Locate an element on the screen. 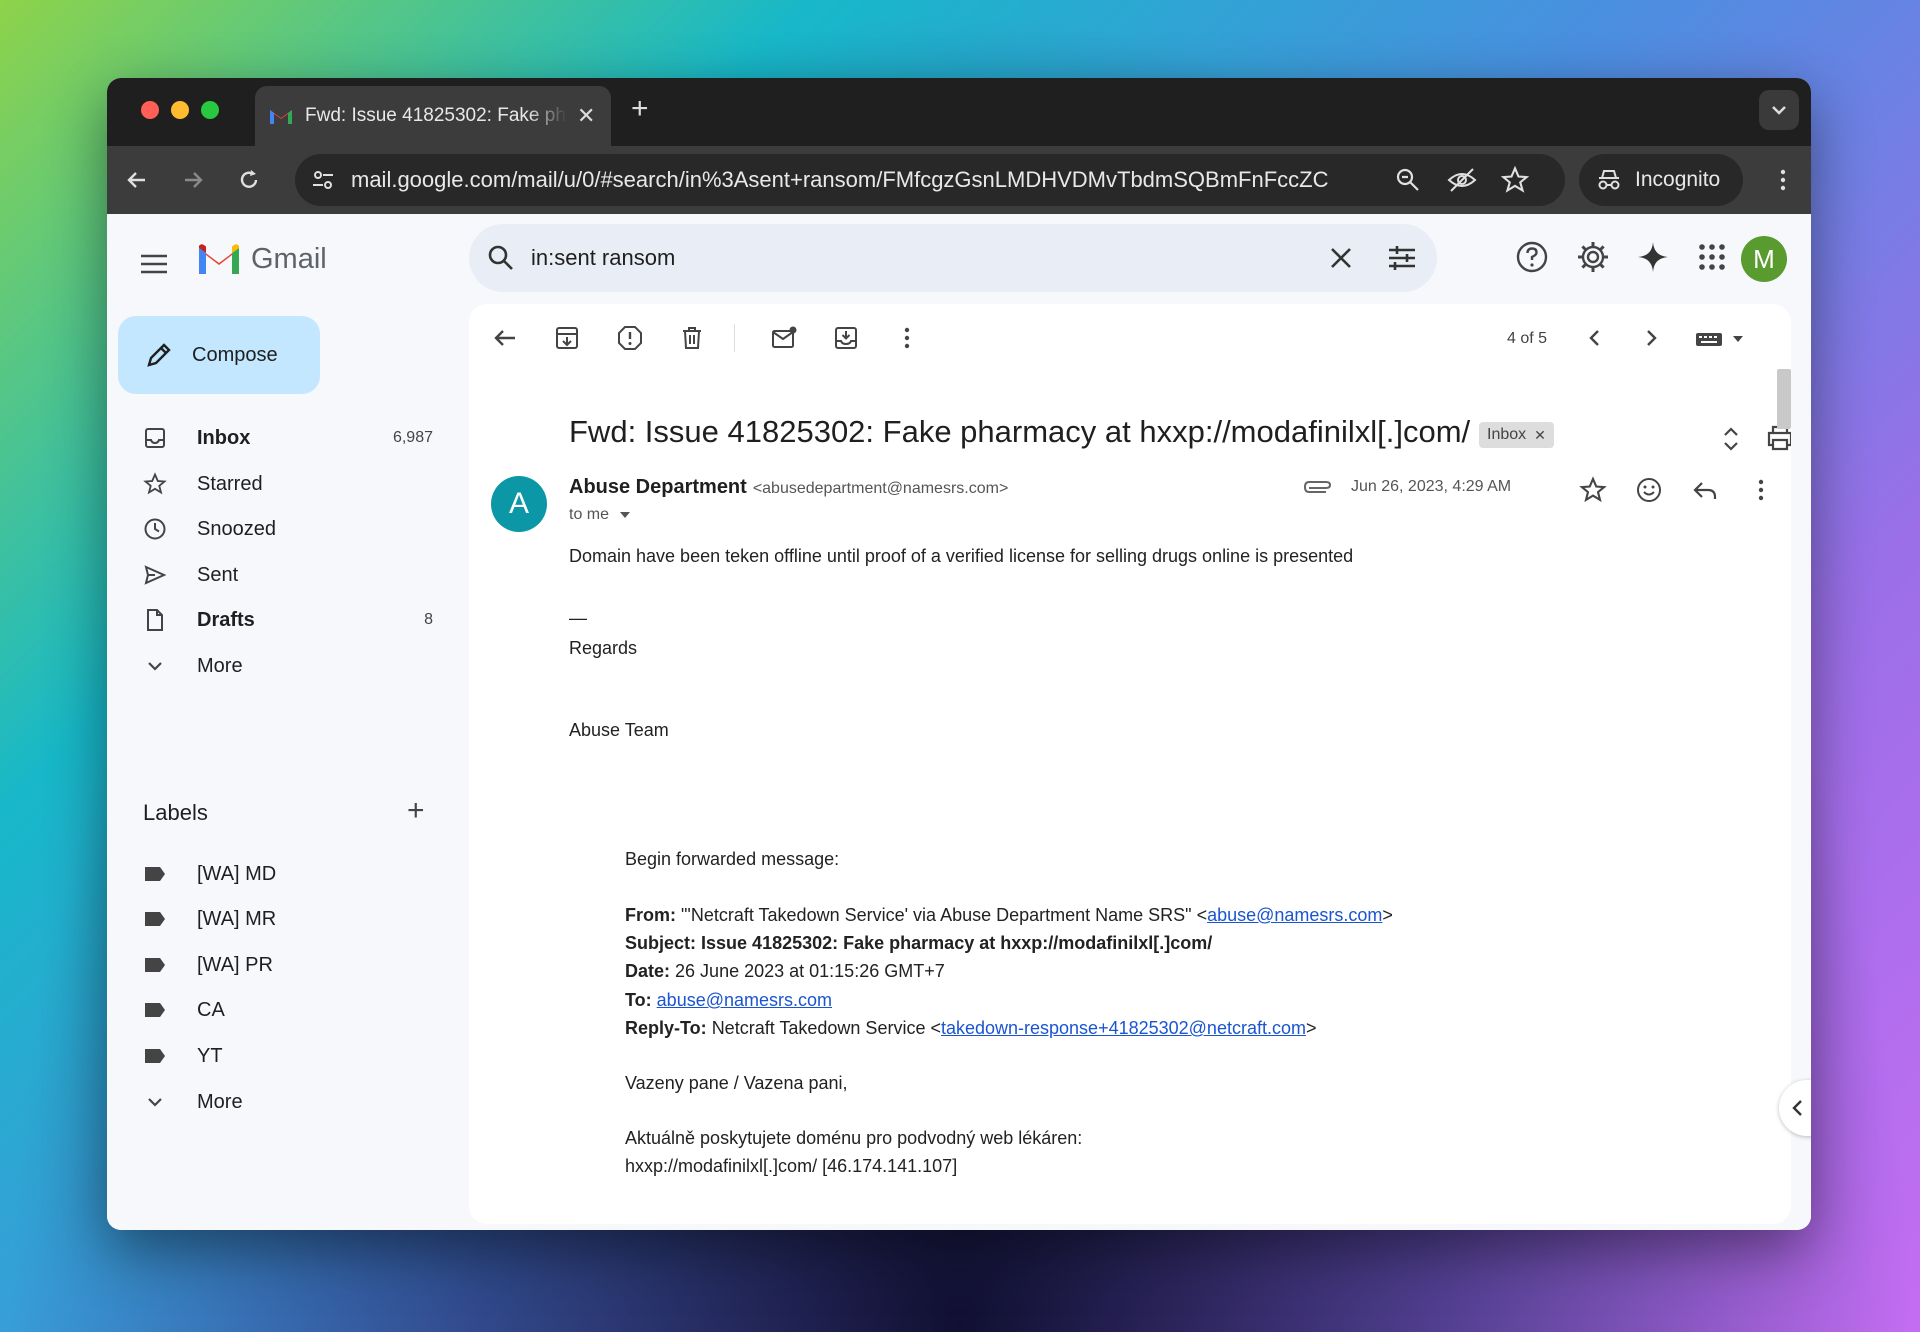 The height and width of the screenshot is (1332, 1920). from-email-link: abuse@namesrs.com is located at coordinates (1294, 915).